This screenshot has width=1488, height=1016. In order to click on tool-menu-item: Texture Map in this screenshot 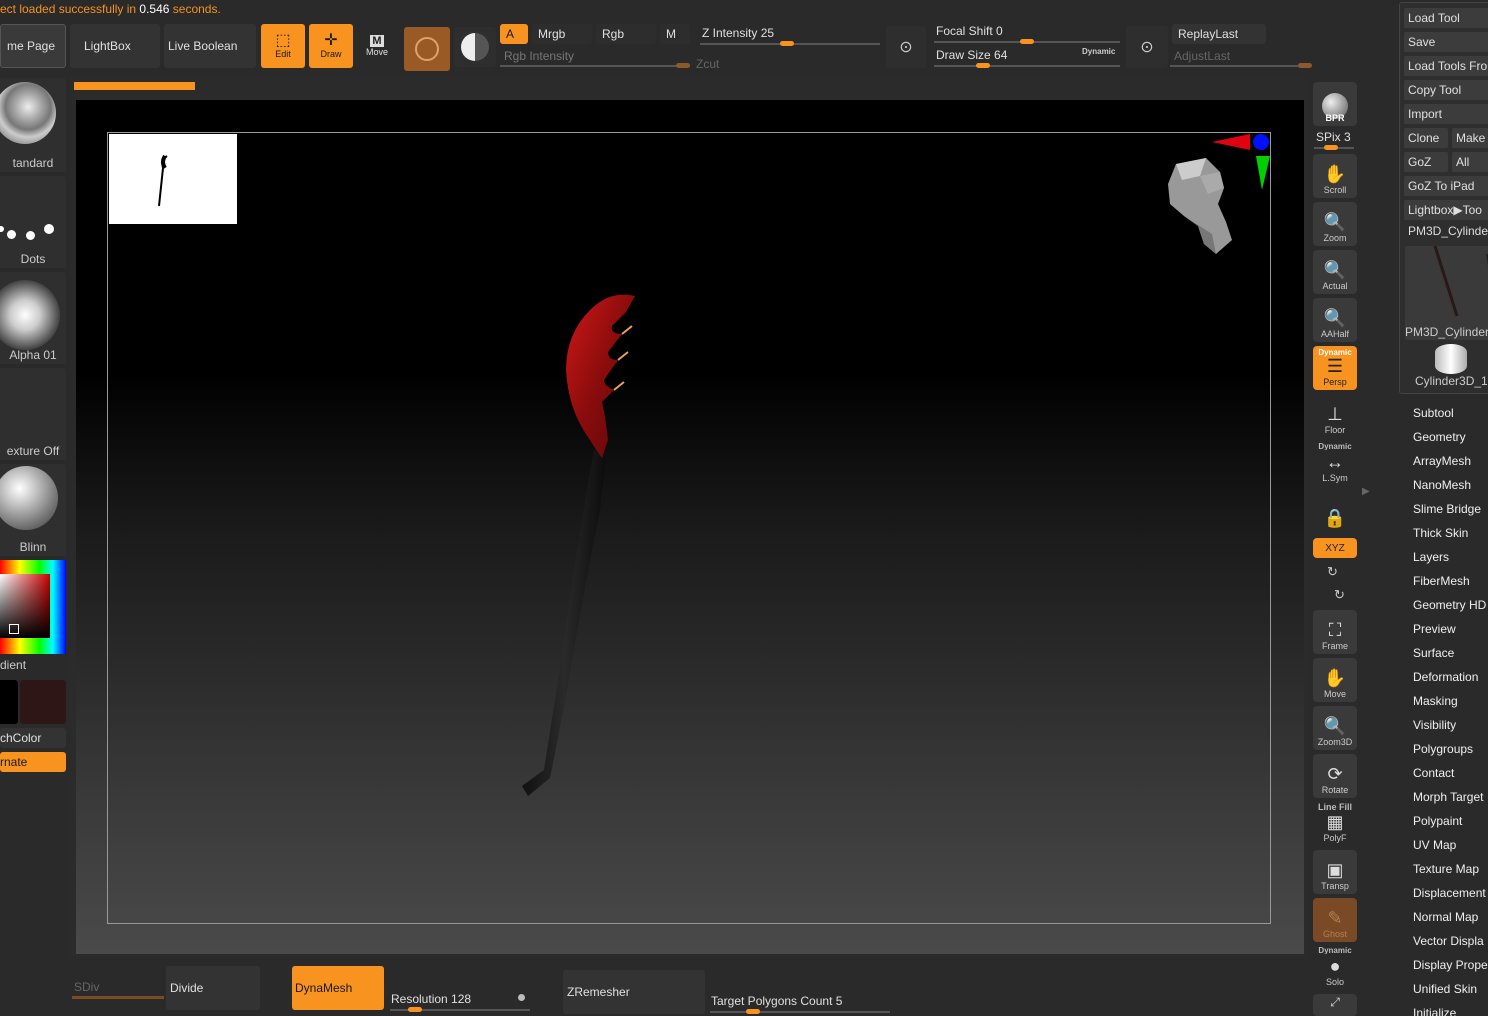, I will do `click(1446, 869)`.